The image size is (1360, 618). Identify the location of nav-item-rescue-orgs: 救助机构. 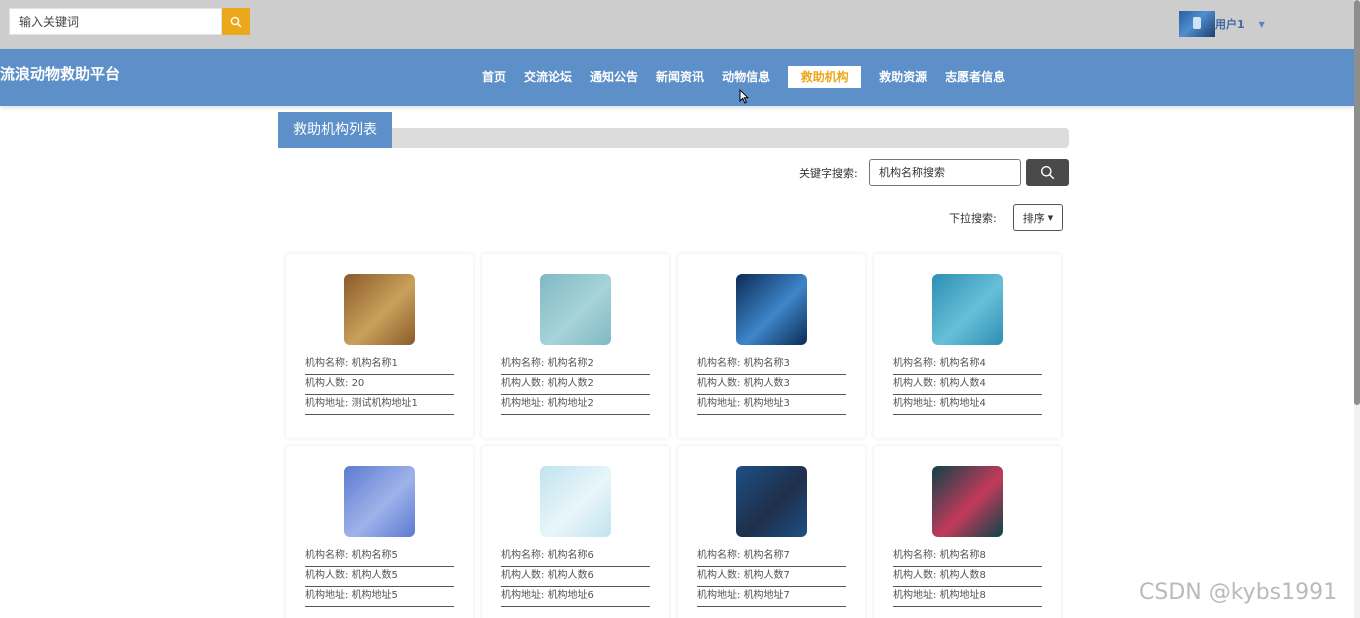
(825, 77).